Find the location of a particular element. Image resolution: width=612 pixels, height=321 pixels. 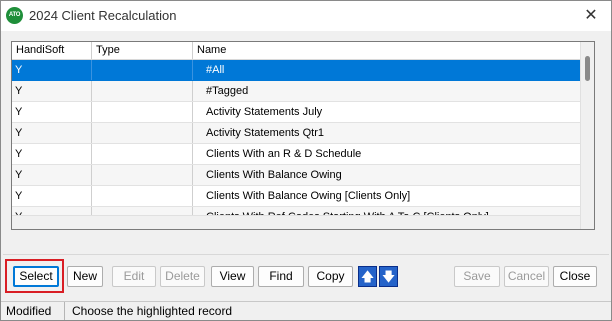

grid-header: HandiSoft Type Name is located at coordinates (296, 51).